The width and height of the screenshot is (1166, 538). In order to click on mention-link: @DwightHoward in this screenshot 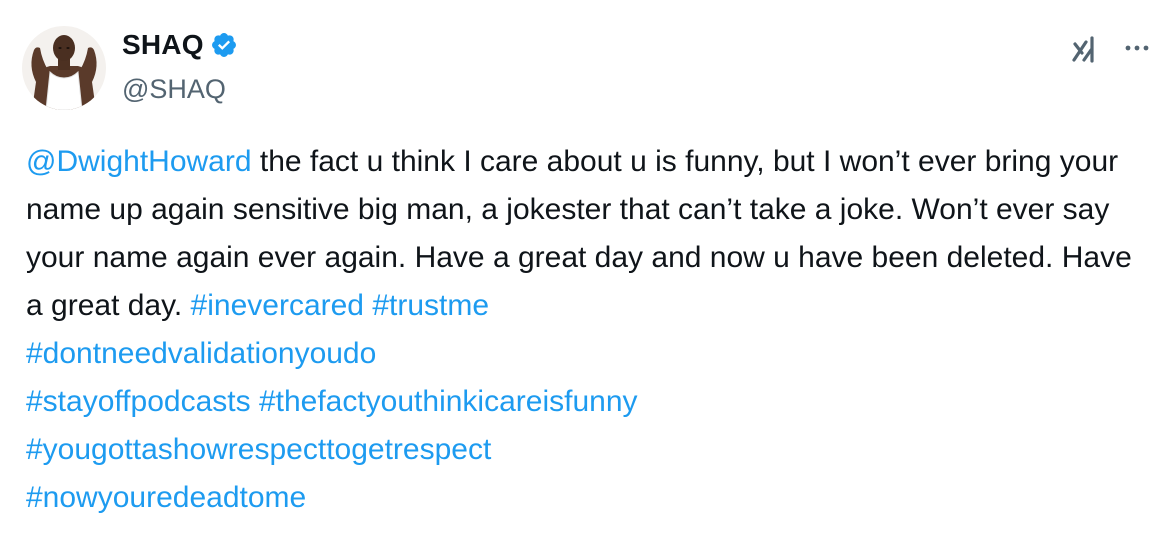, I will do `click(139, 161)`.